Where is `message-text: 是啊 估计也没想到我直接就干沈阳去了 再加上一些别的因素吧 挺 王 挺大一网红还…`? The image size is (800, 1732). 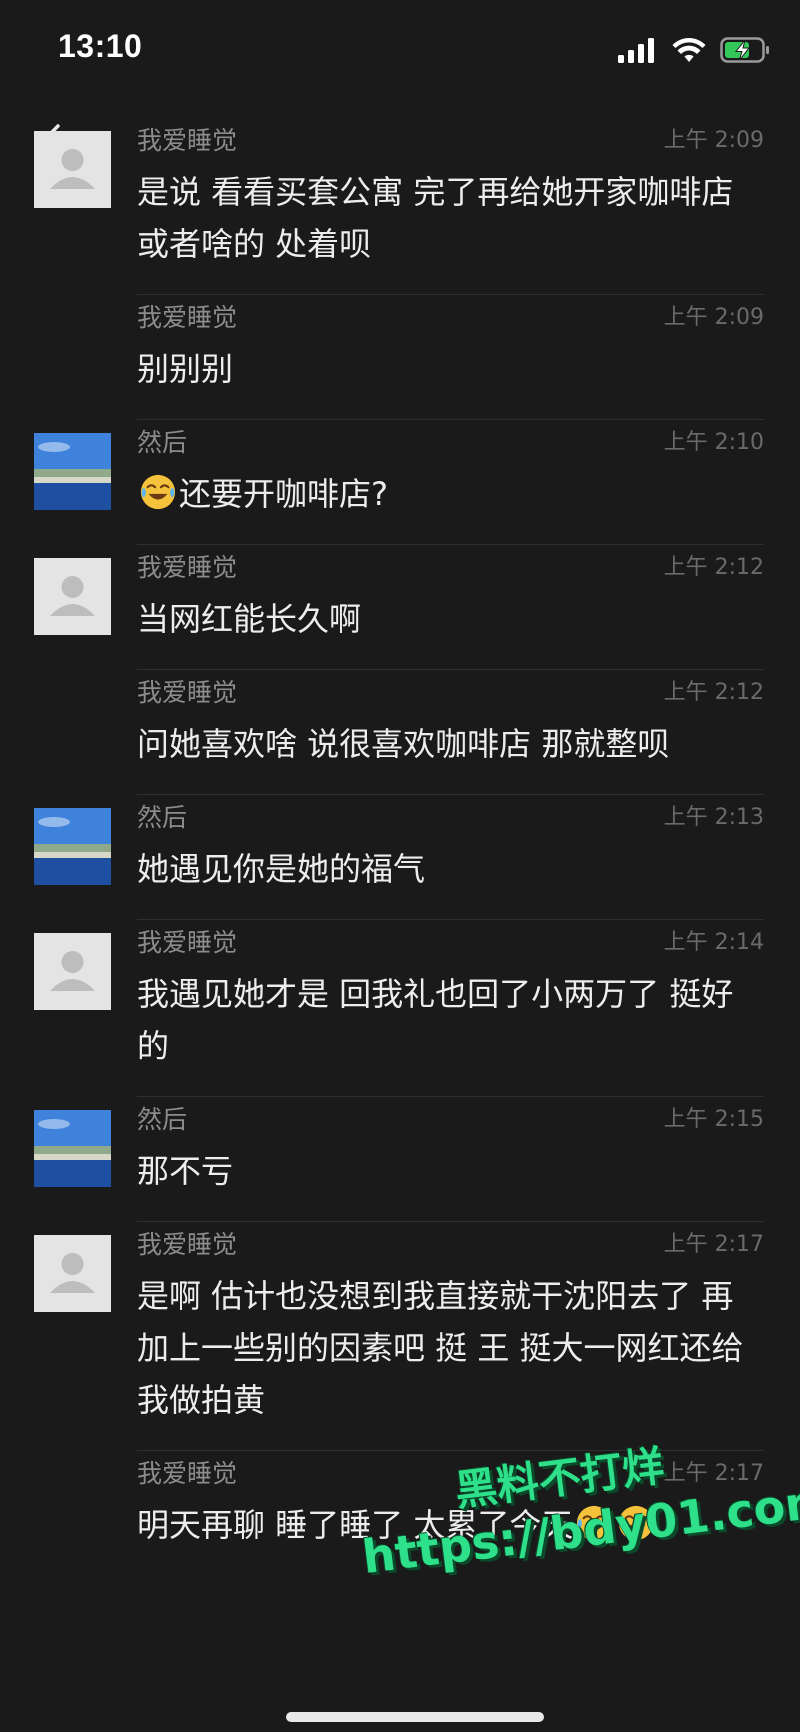
message-text: 是啊 估计也没想到我直接就干沈阳去了 再加上一些别的因素吧 挺 王 挺大一网红还… is located at coordinates (440, 1348).